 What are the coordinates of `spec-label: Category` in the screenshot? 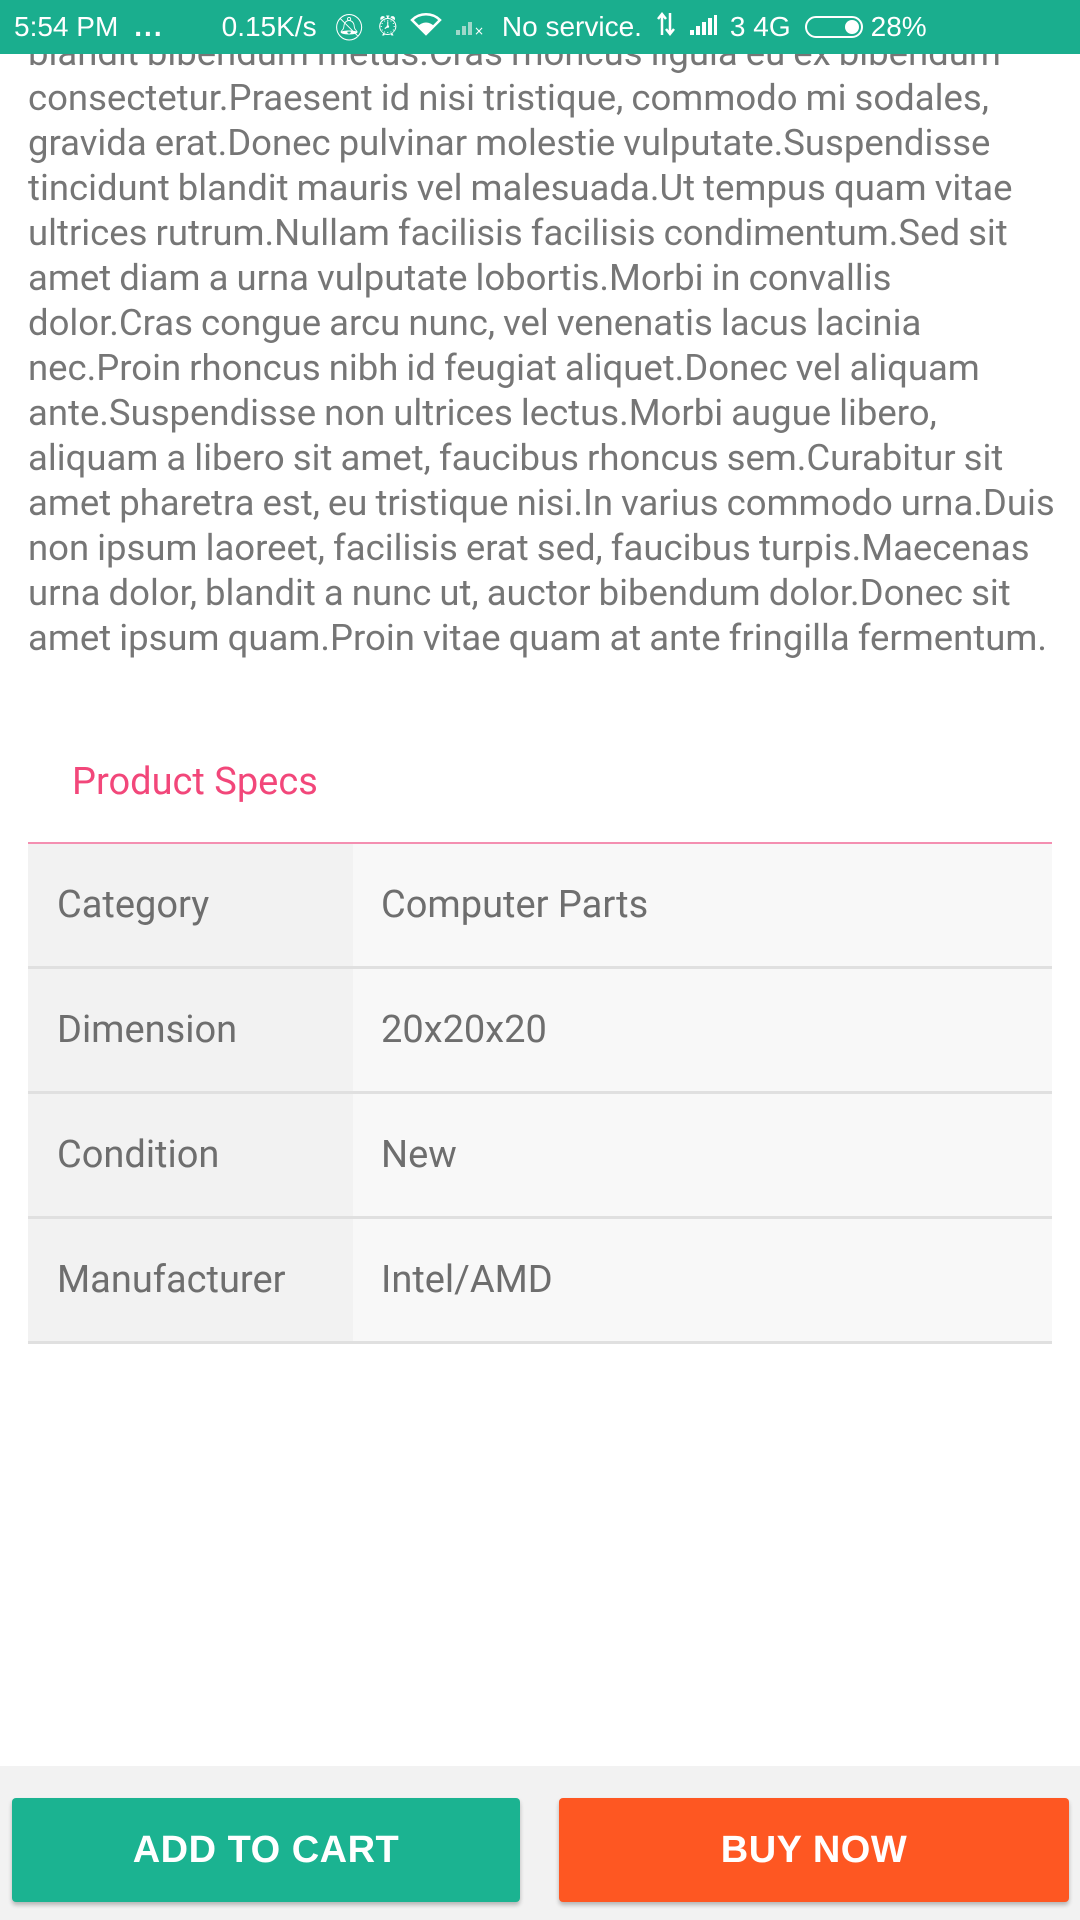 It's located at (190, 905).